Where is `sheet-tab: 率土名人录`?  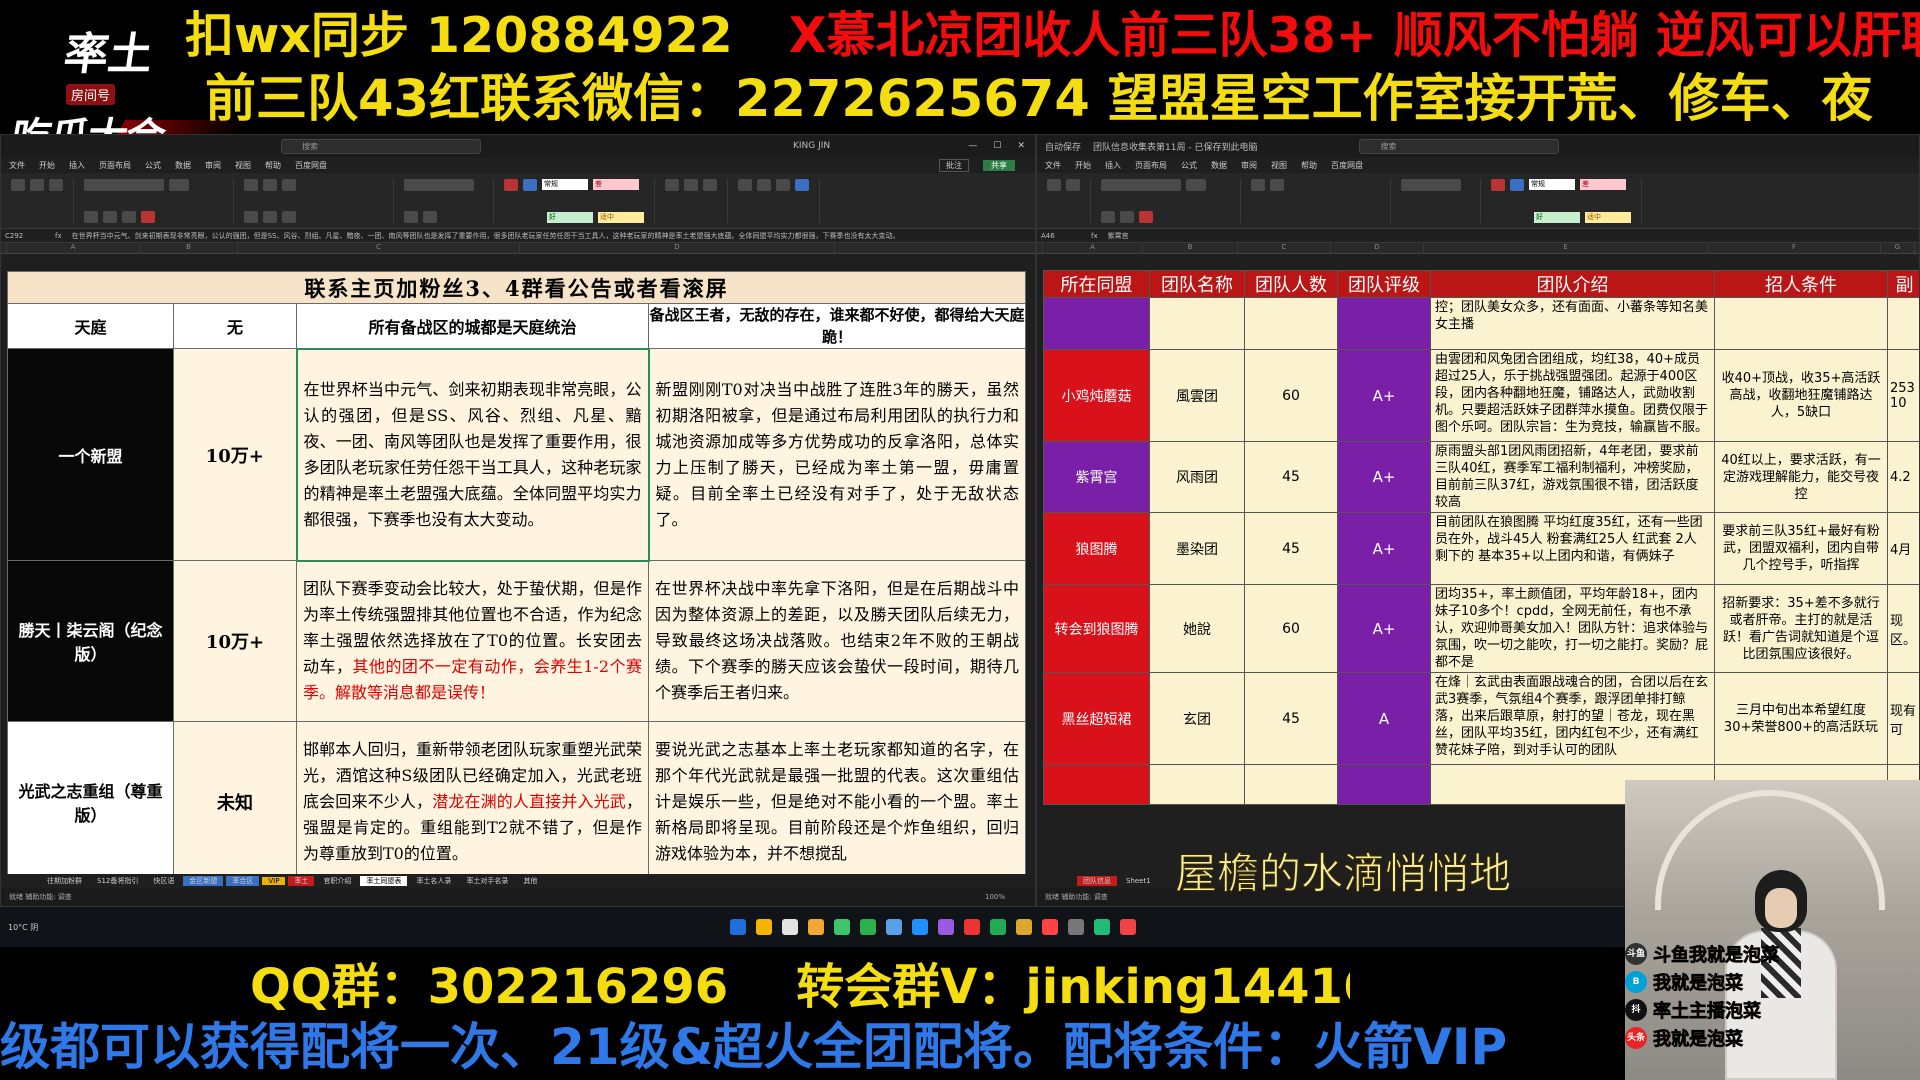 sheet-tab: 率土名人录 is located at coordinates (433, 881).